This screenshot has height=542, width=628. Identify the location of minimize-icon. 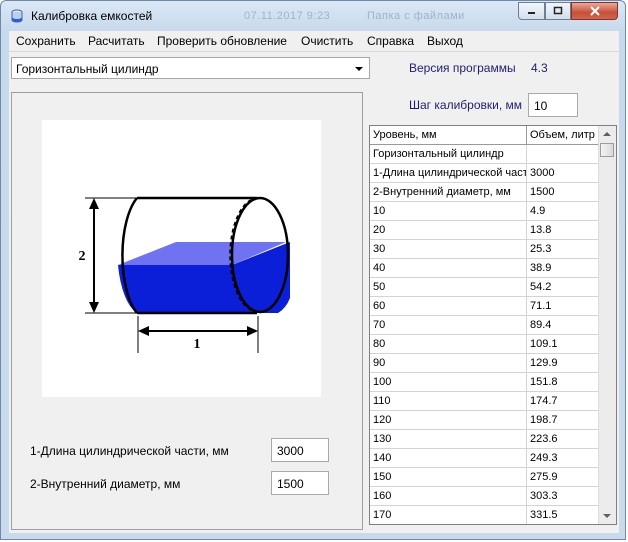
(531, 13).